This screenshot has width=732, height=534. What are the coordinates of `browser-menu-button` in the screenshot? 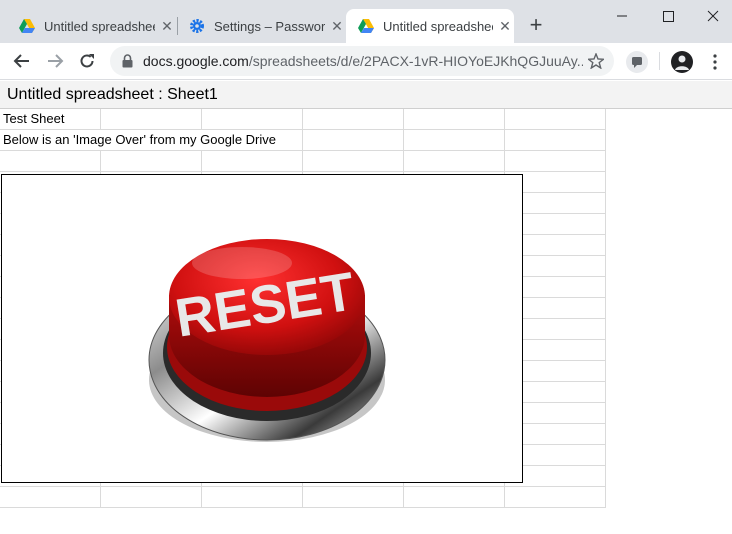 It's located at (715, 62).